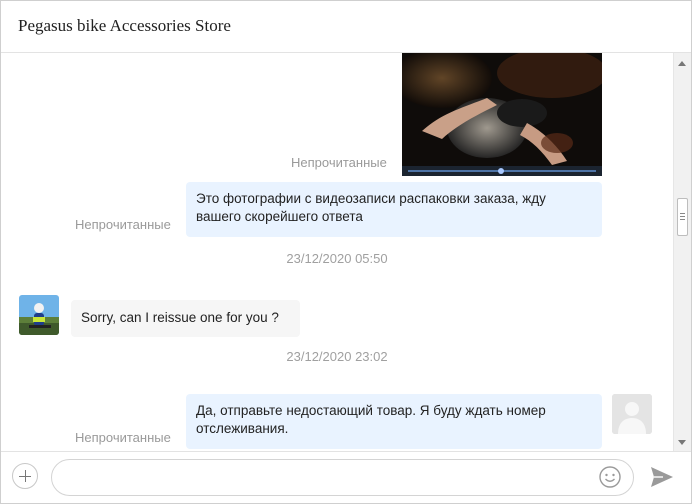 The width and height of the screenshot is (692, 504). I want to click on attach-plus-icon, so click(25, 476).